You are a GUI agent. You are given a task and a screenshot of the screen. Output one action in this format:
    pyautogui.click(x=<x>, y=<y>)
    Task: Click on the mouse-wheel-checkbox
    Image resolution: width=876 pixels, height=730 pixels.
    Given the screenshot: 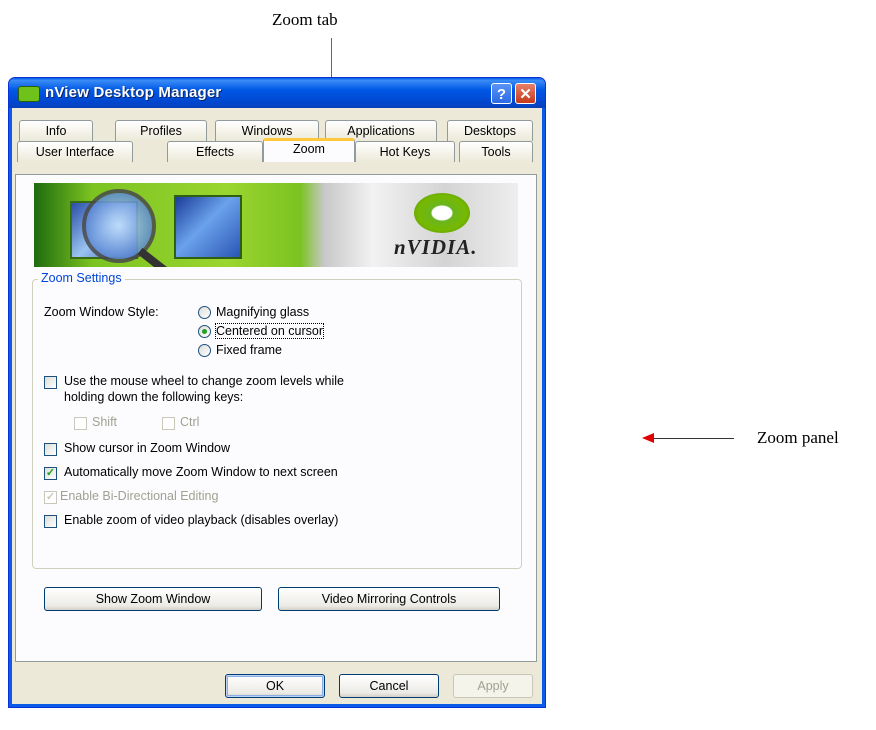 What is the action you would take?
    pyautogui.click(x=50, y=382)
    